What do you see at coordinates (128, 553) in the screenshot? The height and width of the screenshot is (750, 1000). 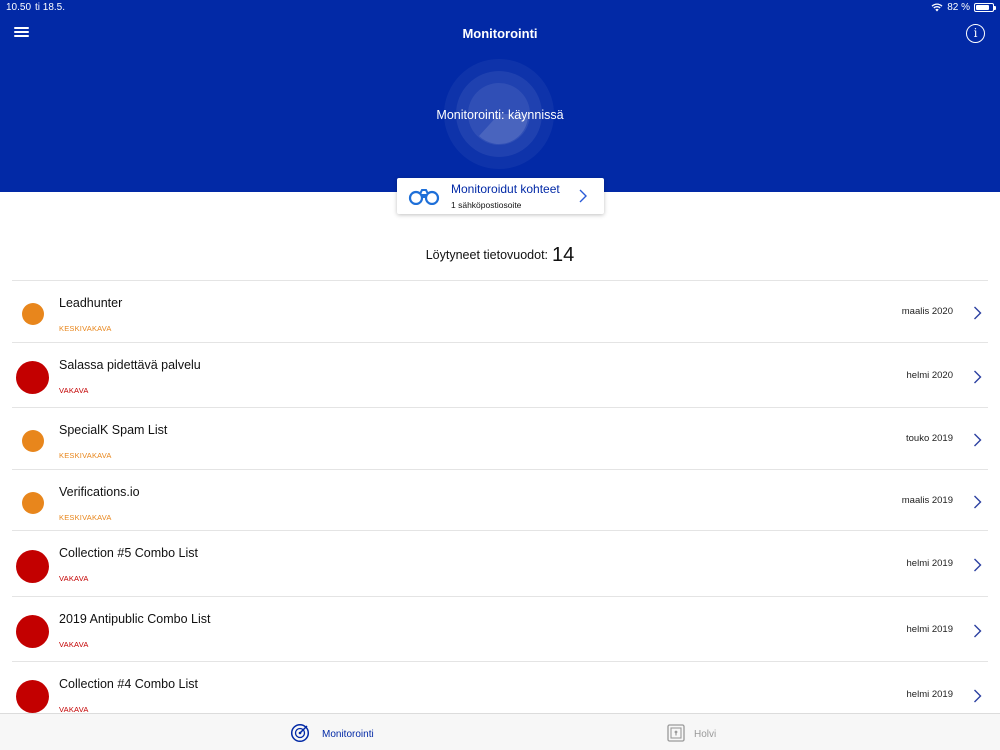 I see `breach-name: Collection #5 Combo List` at bounding box center [128, 553].